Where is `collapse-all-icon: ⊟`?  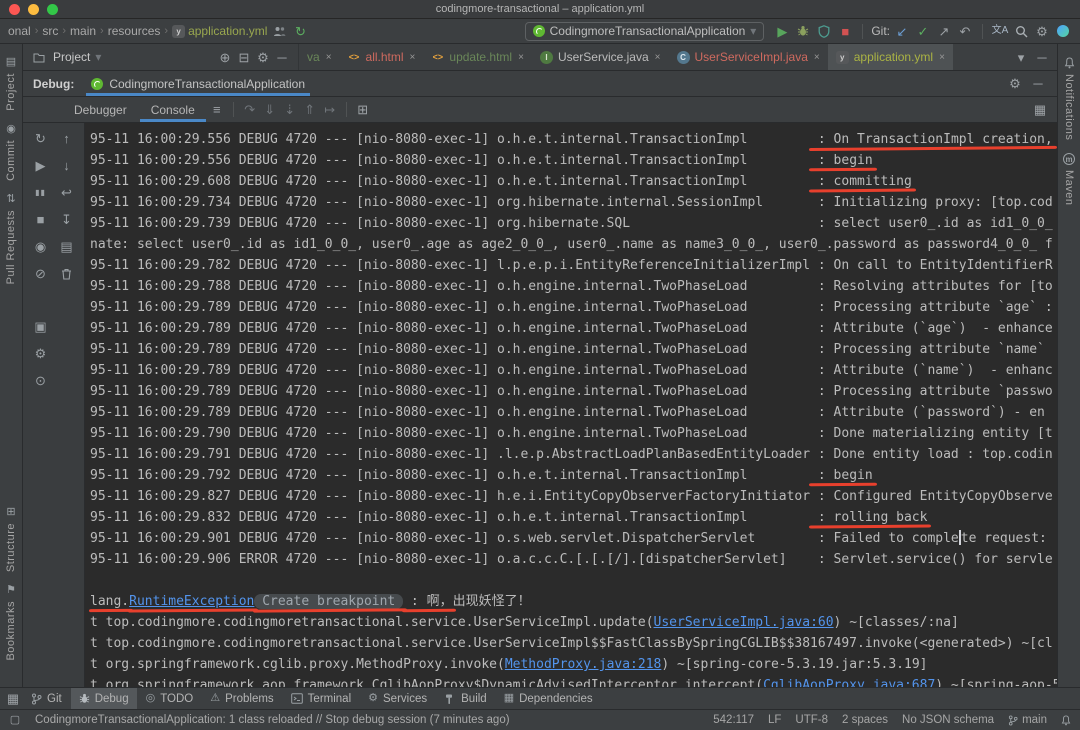 collapse-all-icon: ⊟ is located at coordinates (244, 57).